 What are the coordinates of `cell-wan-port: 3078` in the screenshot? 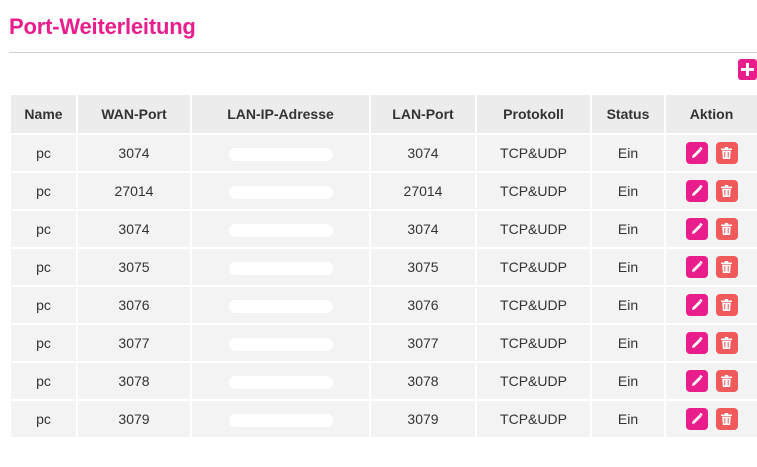 It's located at (134, 381).